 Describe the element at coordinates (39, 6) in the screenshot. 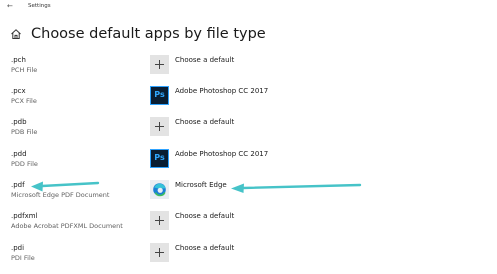

I see `window-title: Settings` at that location.